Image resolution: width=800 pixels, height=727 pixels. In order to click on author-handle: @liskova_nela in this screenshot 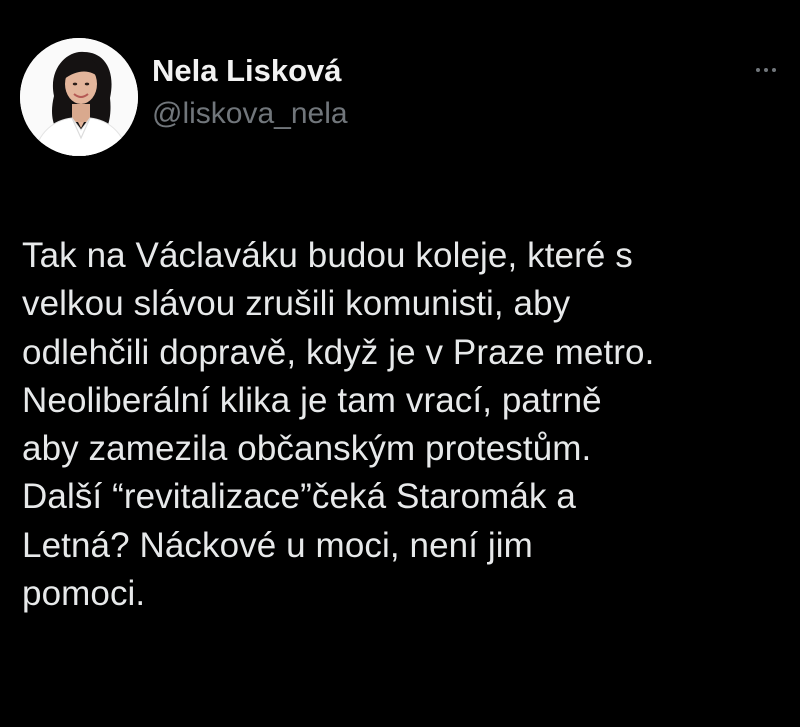, I will do `click(250, 114)`.